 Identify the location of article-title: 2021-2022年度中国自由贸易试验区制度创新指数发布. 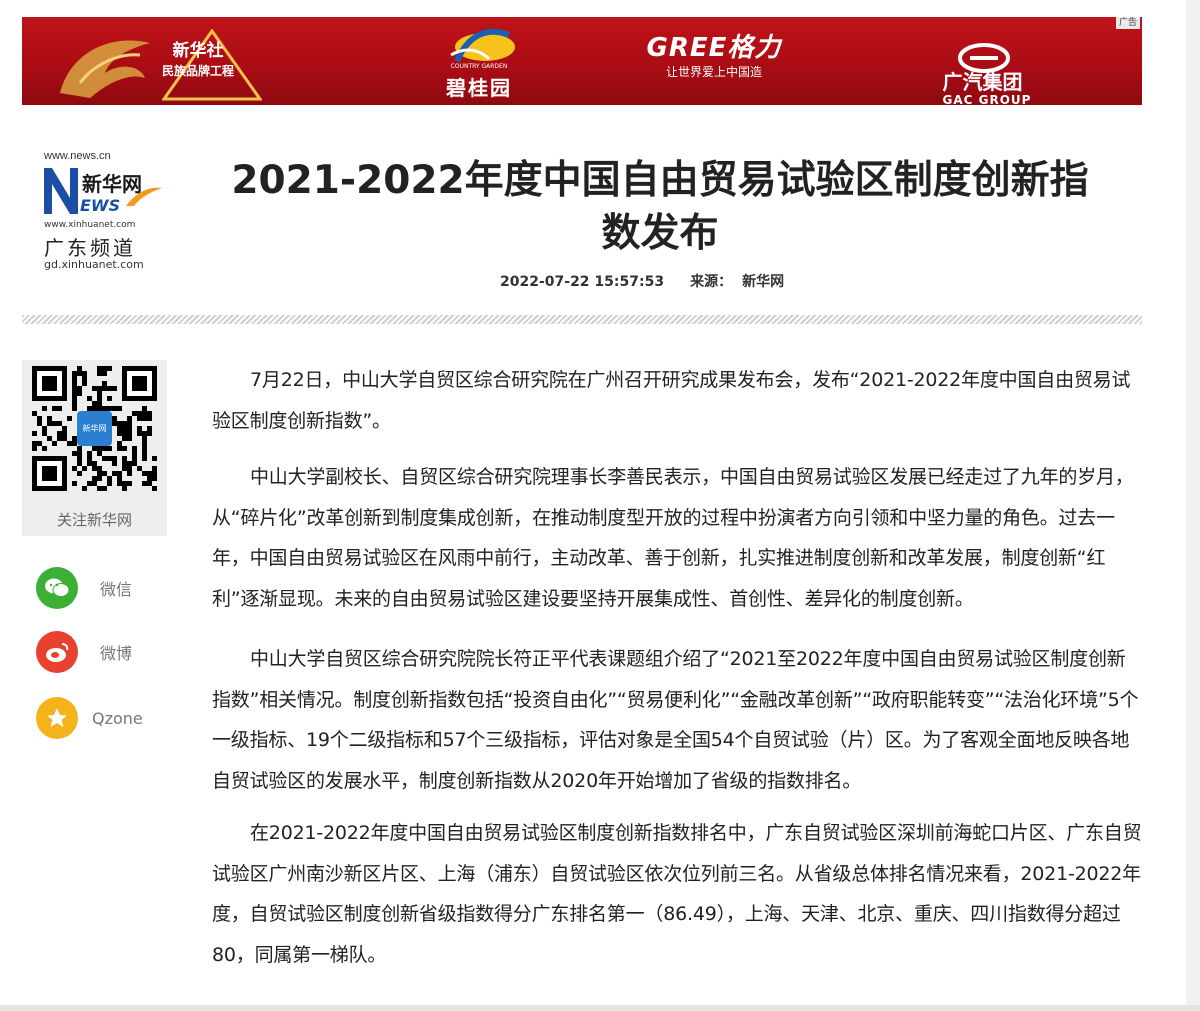
(660, 207).